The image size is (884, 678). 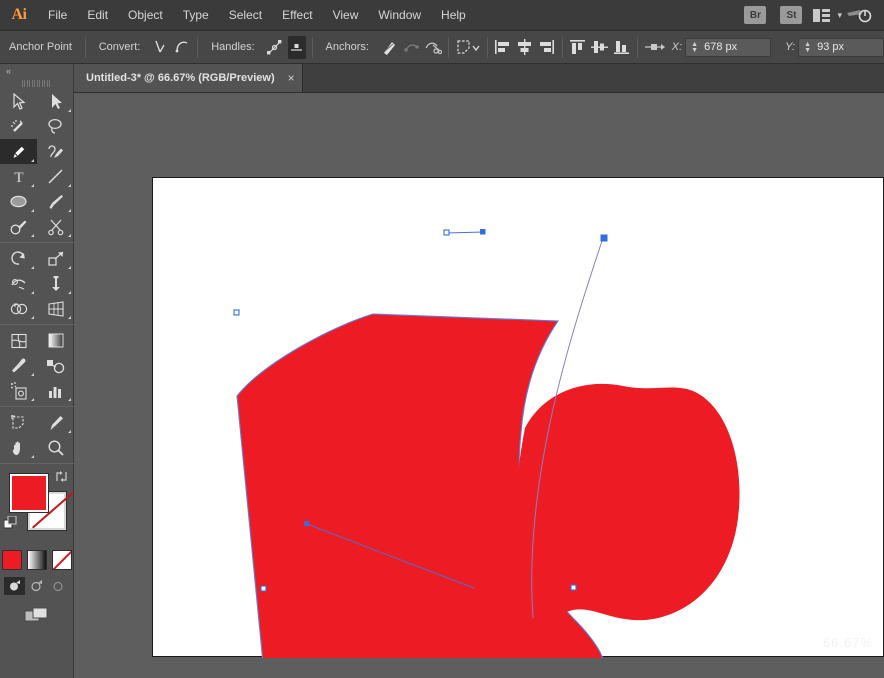 I want to click on align-horizontal-center-icon, so click(x=525, y=47).